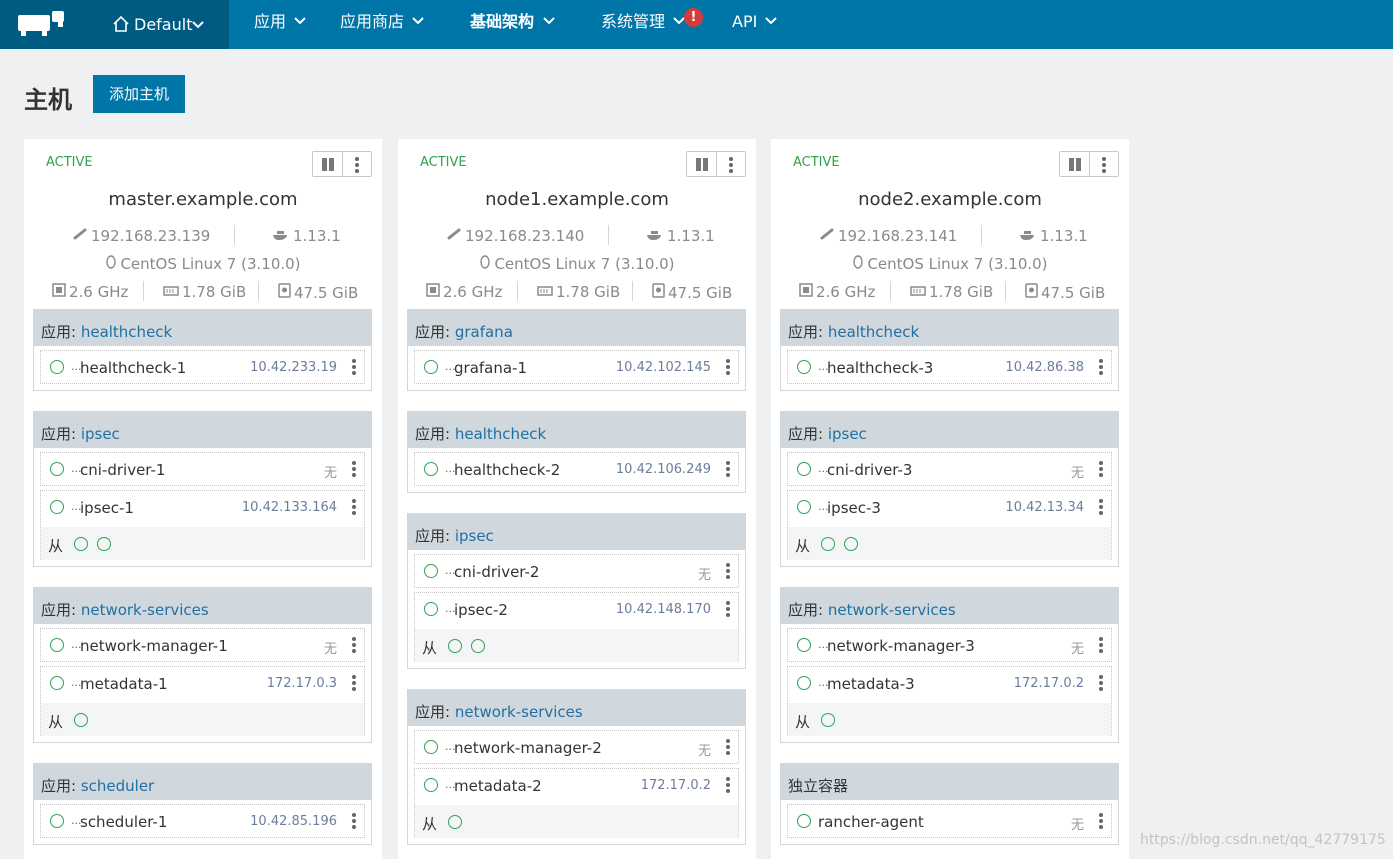  What do you see at coordinates (576, 803) in the screenshot?
I see `container-row: ... metadata-2 172.17.0.2 从` at bounding box center [576, 803].